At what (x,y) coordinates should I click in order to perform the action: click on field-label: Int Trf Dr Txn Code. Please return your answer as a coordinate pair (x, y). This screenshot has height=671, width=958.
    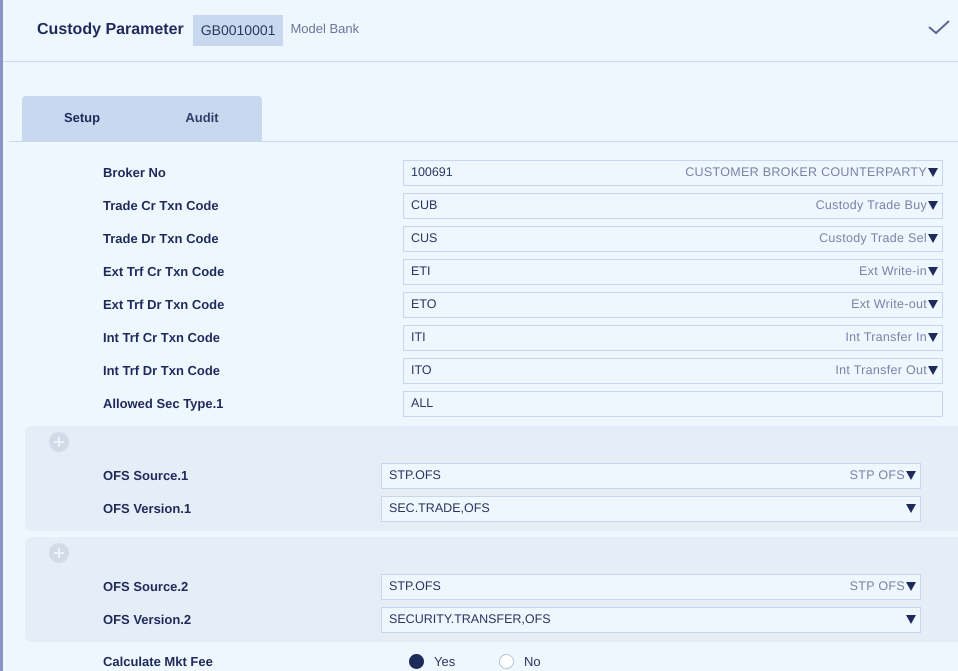
    Looking at the image, I should click on (162, 371).